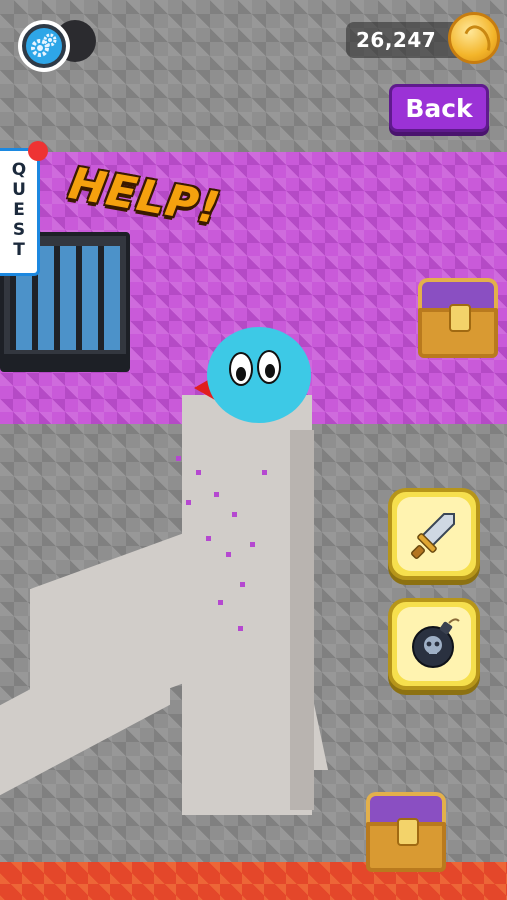 The height and width of the screenshot is (900, 507). Describe the element at coordinates (38, 151) in the screenshot. I see `notification-dot` at that location.